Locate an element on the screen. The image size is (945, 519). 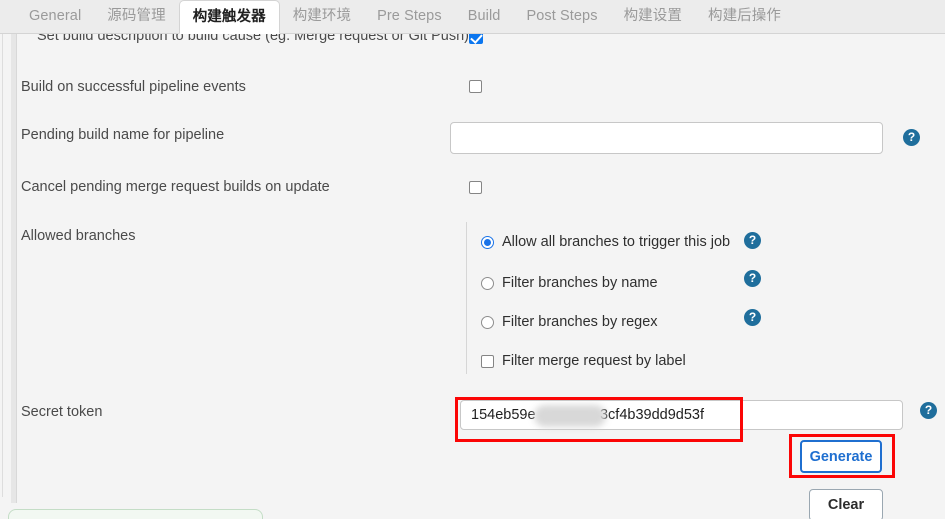
filter-branches-by-name-radio is located at coordinates (487, 283).